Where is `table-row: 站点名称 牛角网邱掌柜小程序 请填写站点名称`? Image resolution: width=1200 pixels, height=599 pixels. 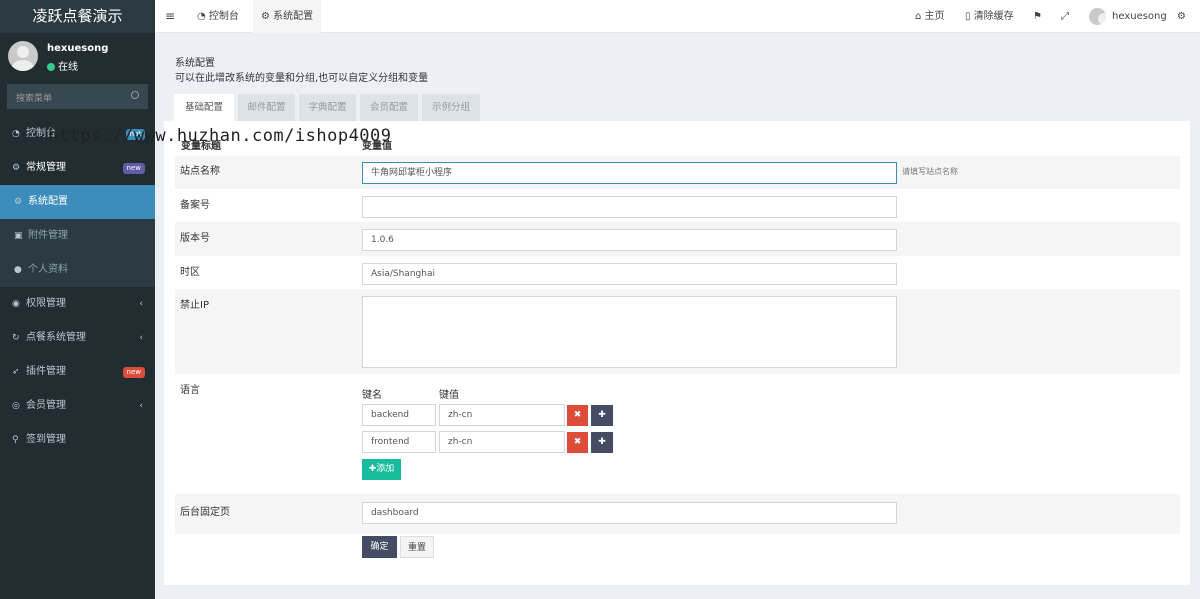
table-row: 站点名称 牛角网邱掌柜小程序 请填写站点名称 is located at coordinates (677, 172).